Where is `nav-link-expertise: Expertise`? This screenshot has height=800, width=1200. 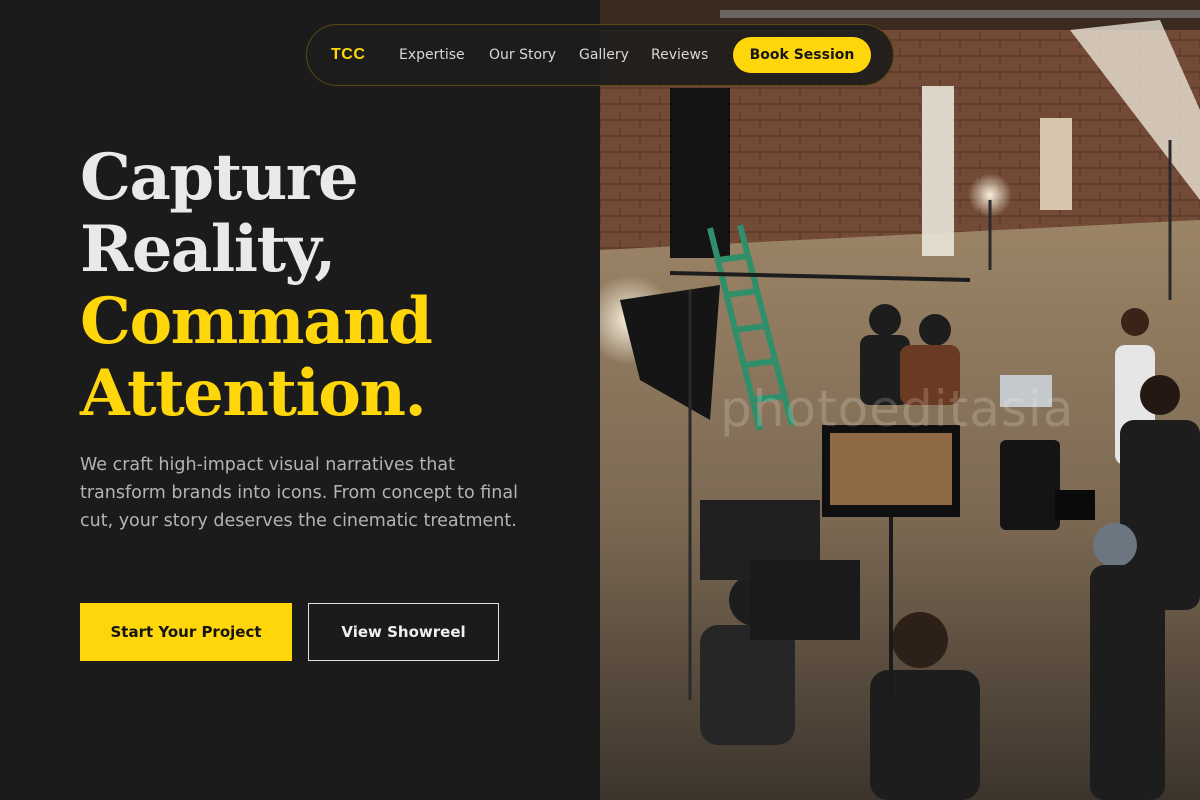
nav-link-expertise: Expertise is located at coordinates (432, 55).